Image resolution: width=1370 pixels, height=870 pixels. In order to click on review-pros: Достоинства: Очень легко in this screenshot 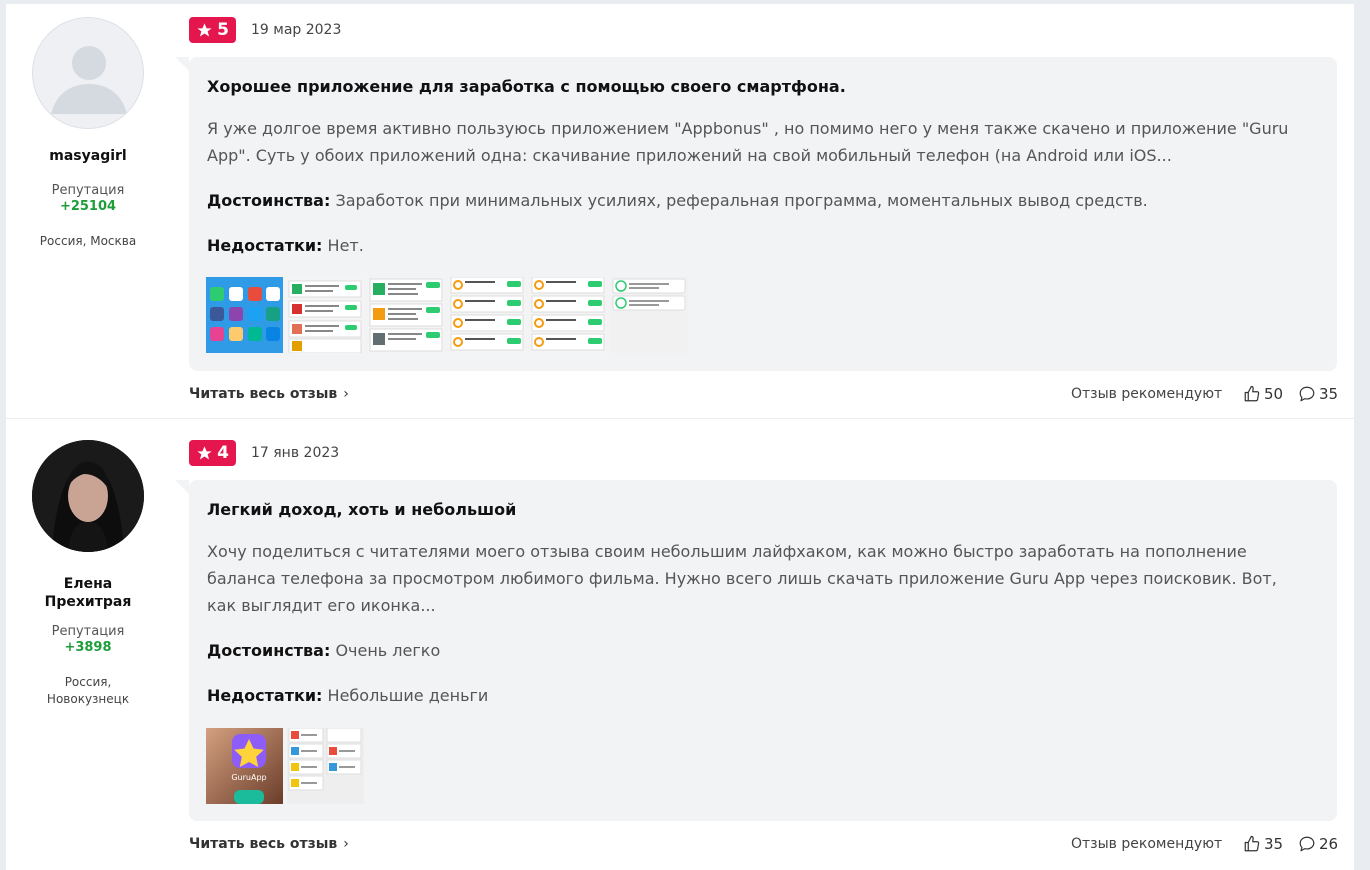, I will do `click(323, 650)`.